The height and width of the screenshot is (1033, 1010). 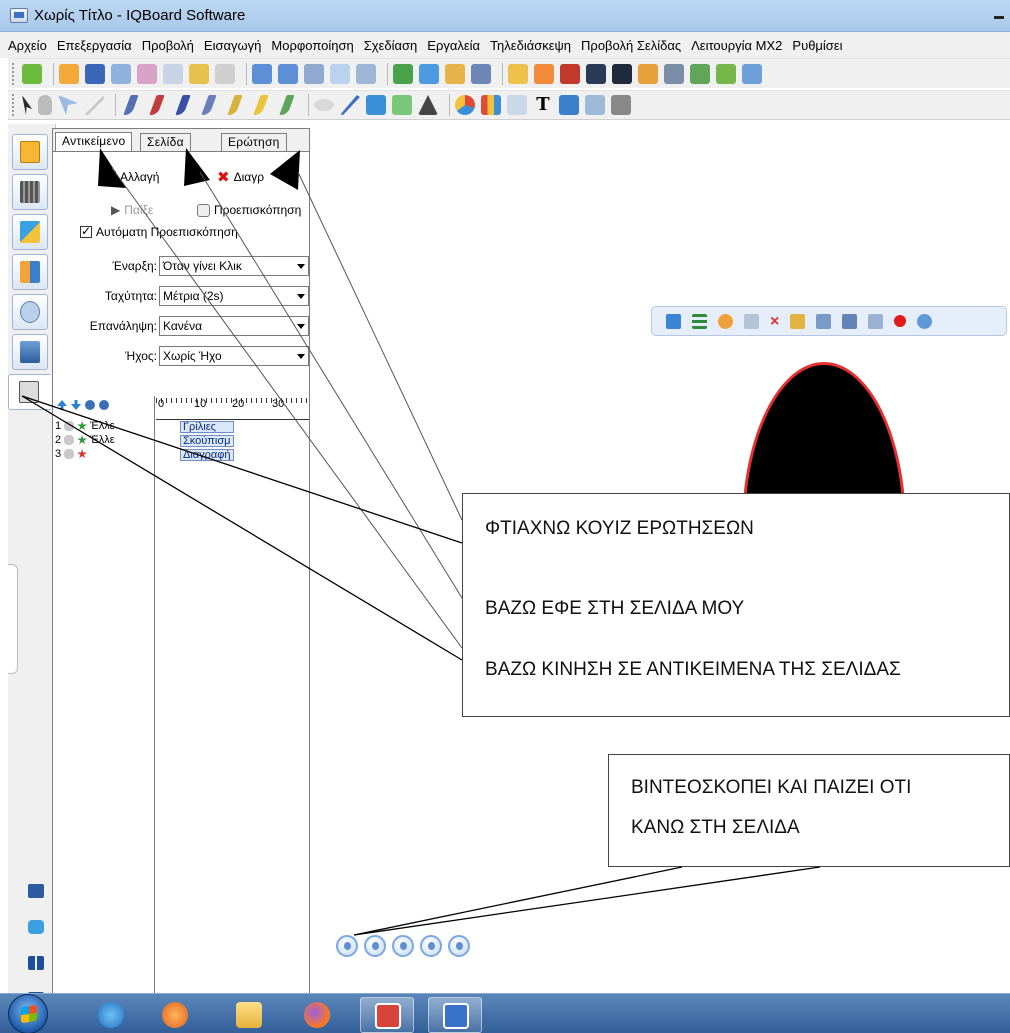 What do you see at coordinates (391, 45) in the screenshot?
I see `menu-draw: Σχεδίαση` at bounding box center [391, 45].